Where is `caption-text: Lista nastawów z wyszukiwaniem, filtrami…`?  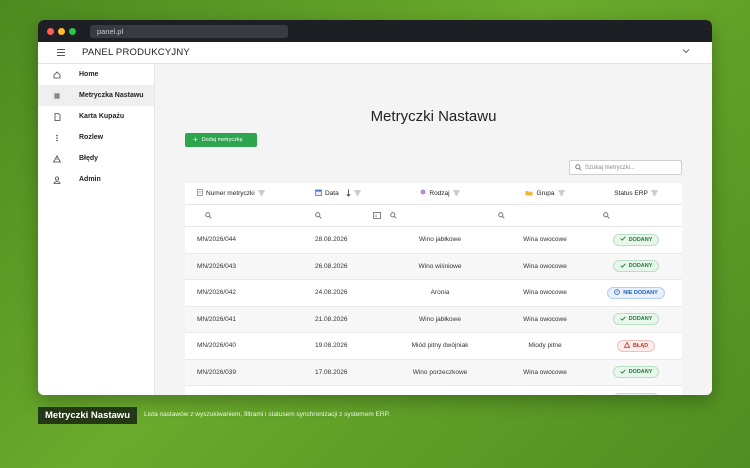 caption-text: Lista nastawów z wyszukiwaniem, filtrami… is located at coordinates (267, 414).